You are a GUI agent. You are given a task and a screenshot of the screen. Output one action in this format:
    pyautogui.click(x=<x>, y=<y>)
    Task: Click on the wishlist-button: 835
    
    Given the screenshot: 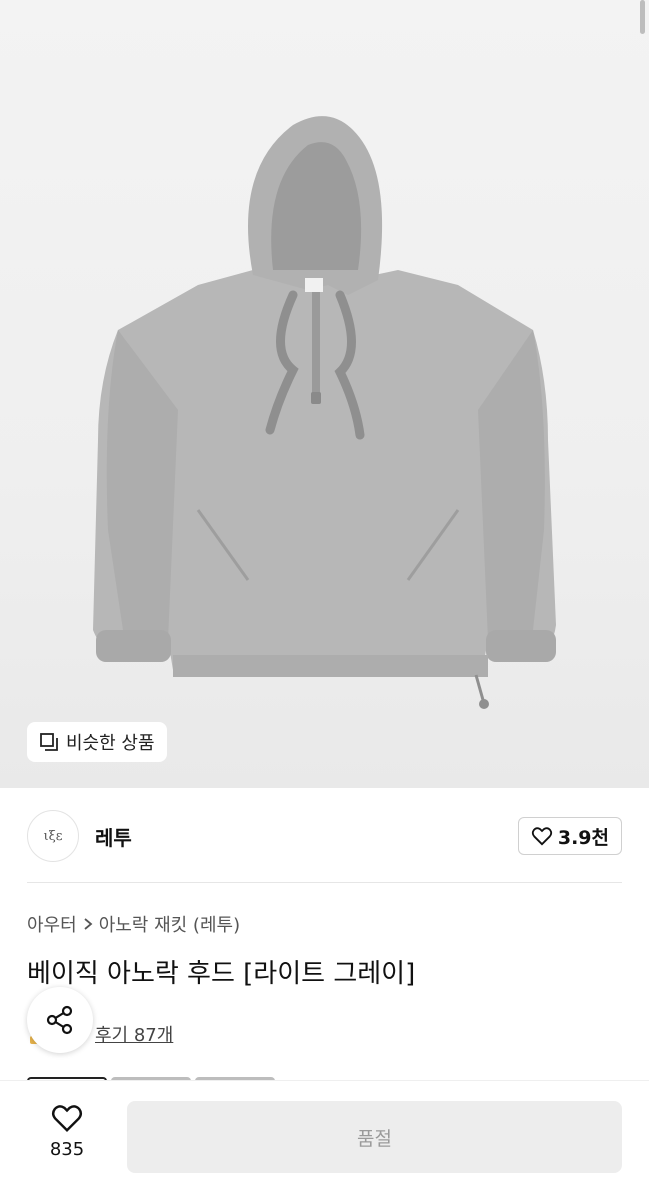 What is the action you would take?
    pyautogui.click(x=67, y=1131)
    